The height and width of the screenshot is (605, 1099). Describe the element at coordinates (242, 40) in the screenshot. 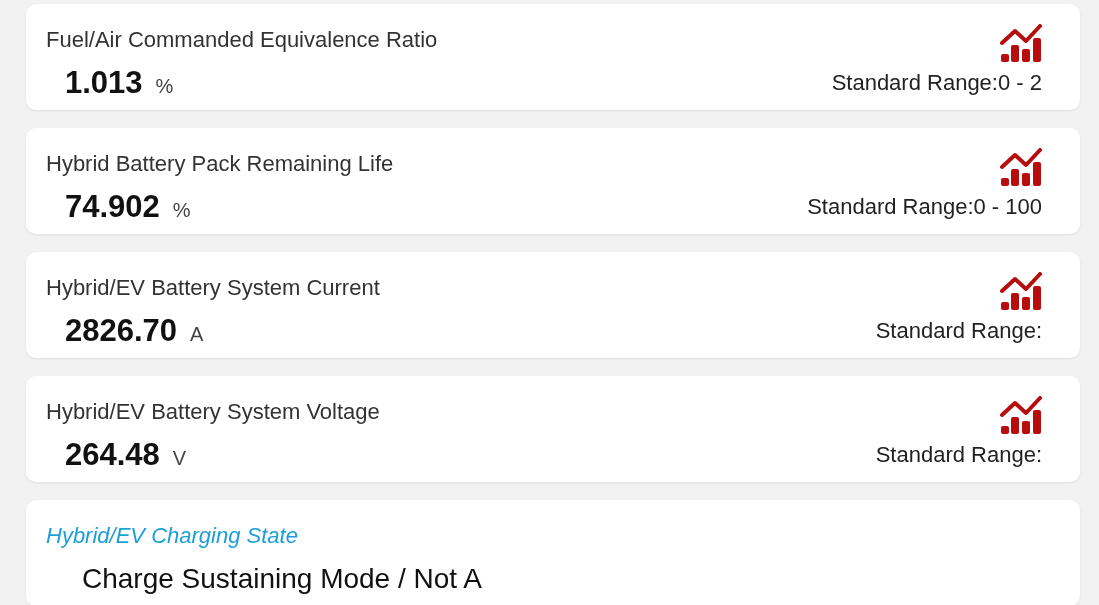

I see `parameter-name: Fuel/Air Commanded Equivalence Ratio` at that location.